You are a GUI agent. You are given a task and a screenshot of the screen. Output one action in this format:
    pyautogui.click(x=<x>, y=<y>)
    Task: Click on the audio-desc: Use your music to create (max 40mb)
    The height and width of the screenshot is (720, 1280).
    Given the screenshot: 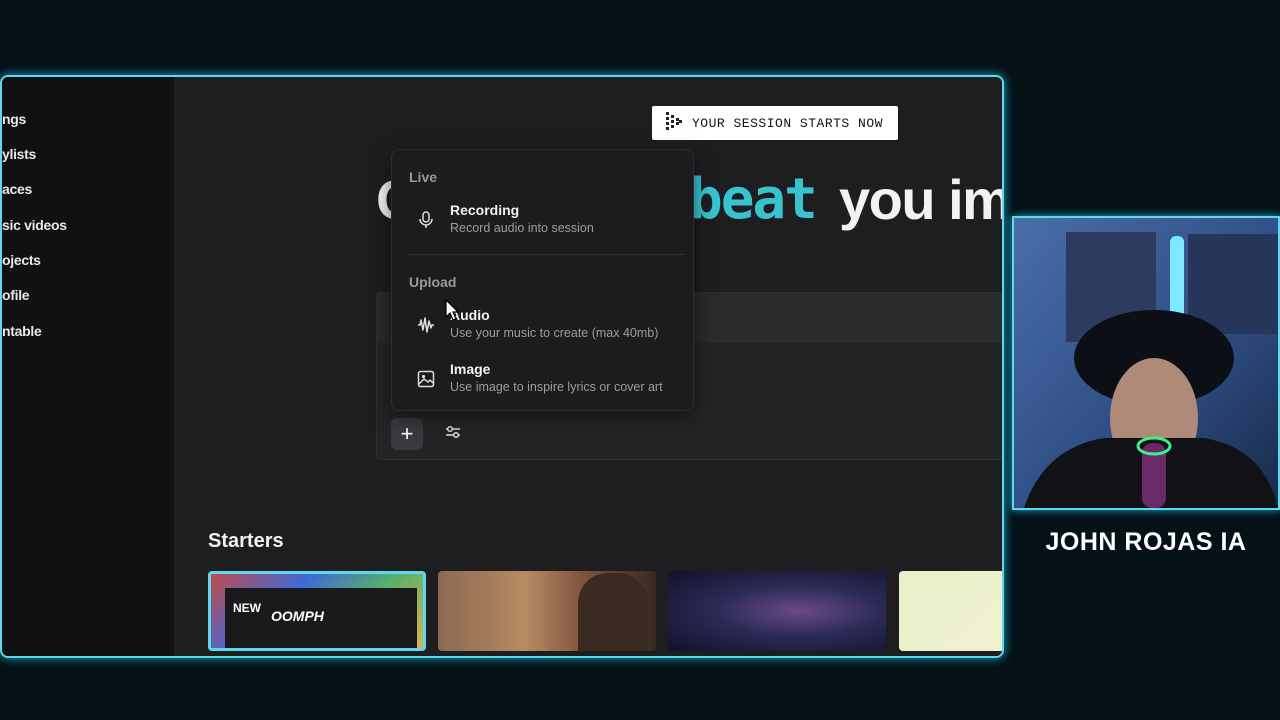 What is the action you would take?
    pyautogui.click(x=554, y=333)
    